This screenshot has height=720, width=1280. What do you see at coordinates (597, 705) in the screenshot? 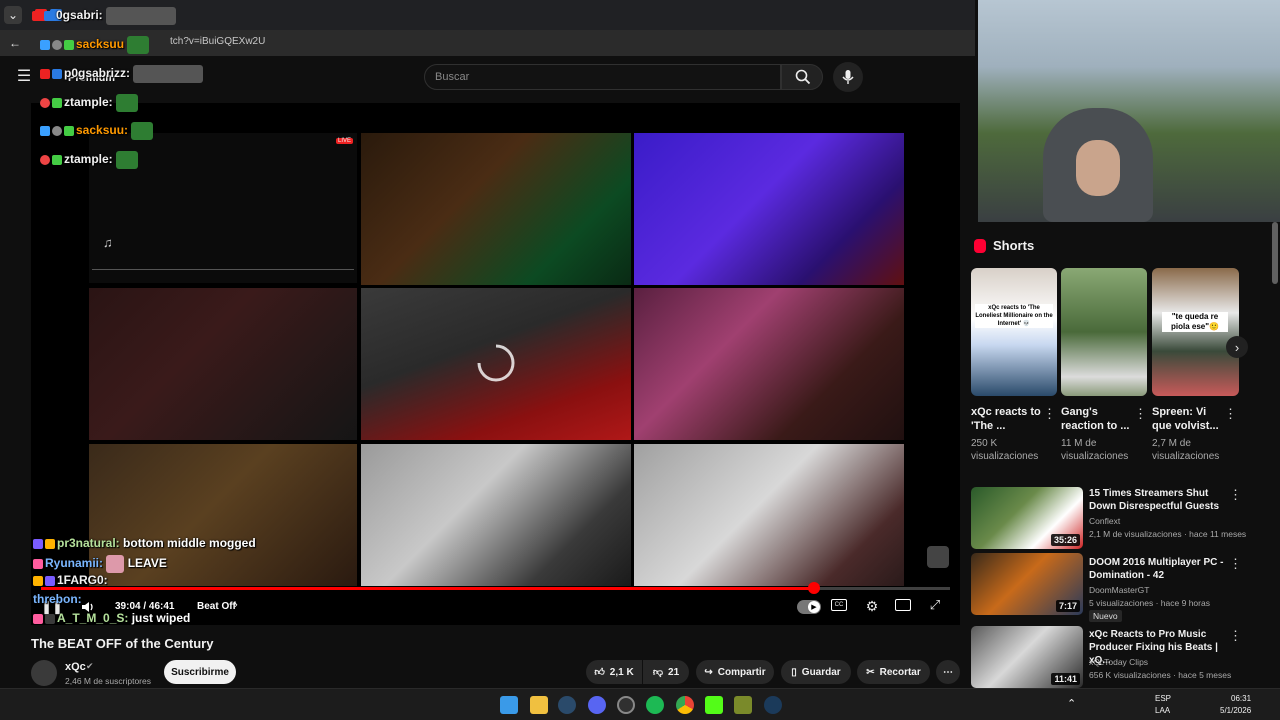
I see `discord-icon` at bounding box center [597, 705].